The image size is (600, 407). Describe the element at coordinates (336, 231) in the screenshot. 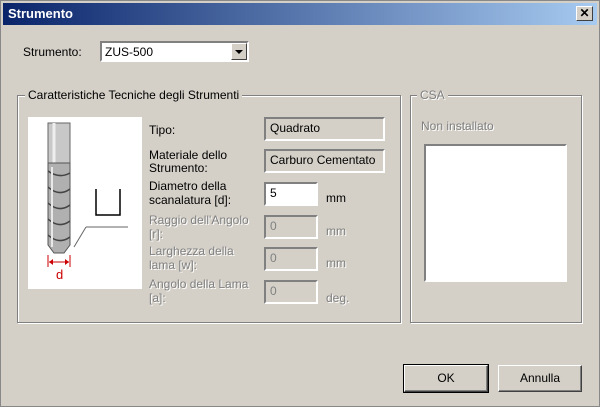

I see `raggio-unit: mm` at that location.